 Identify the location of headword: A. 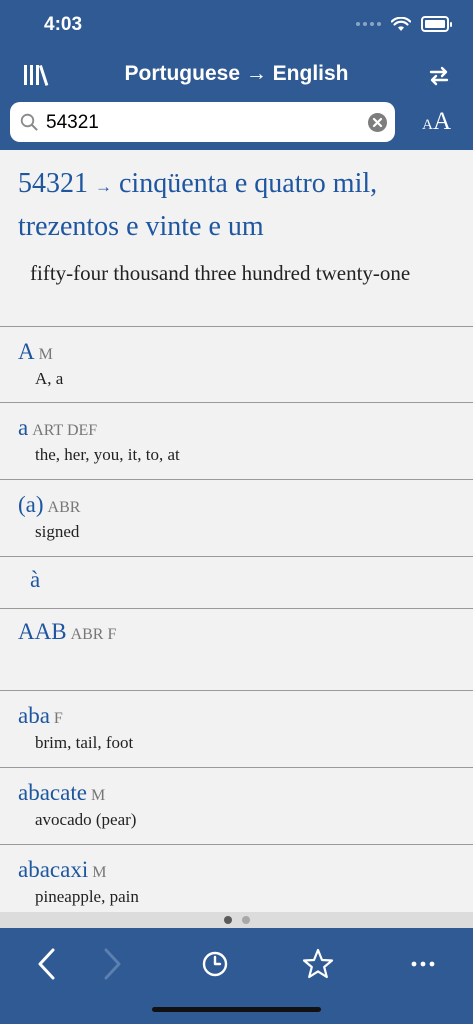
(26, 351).